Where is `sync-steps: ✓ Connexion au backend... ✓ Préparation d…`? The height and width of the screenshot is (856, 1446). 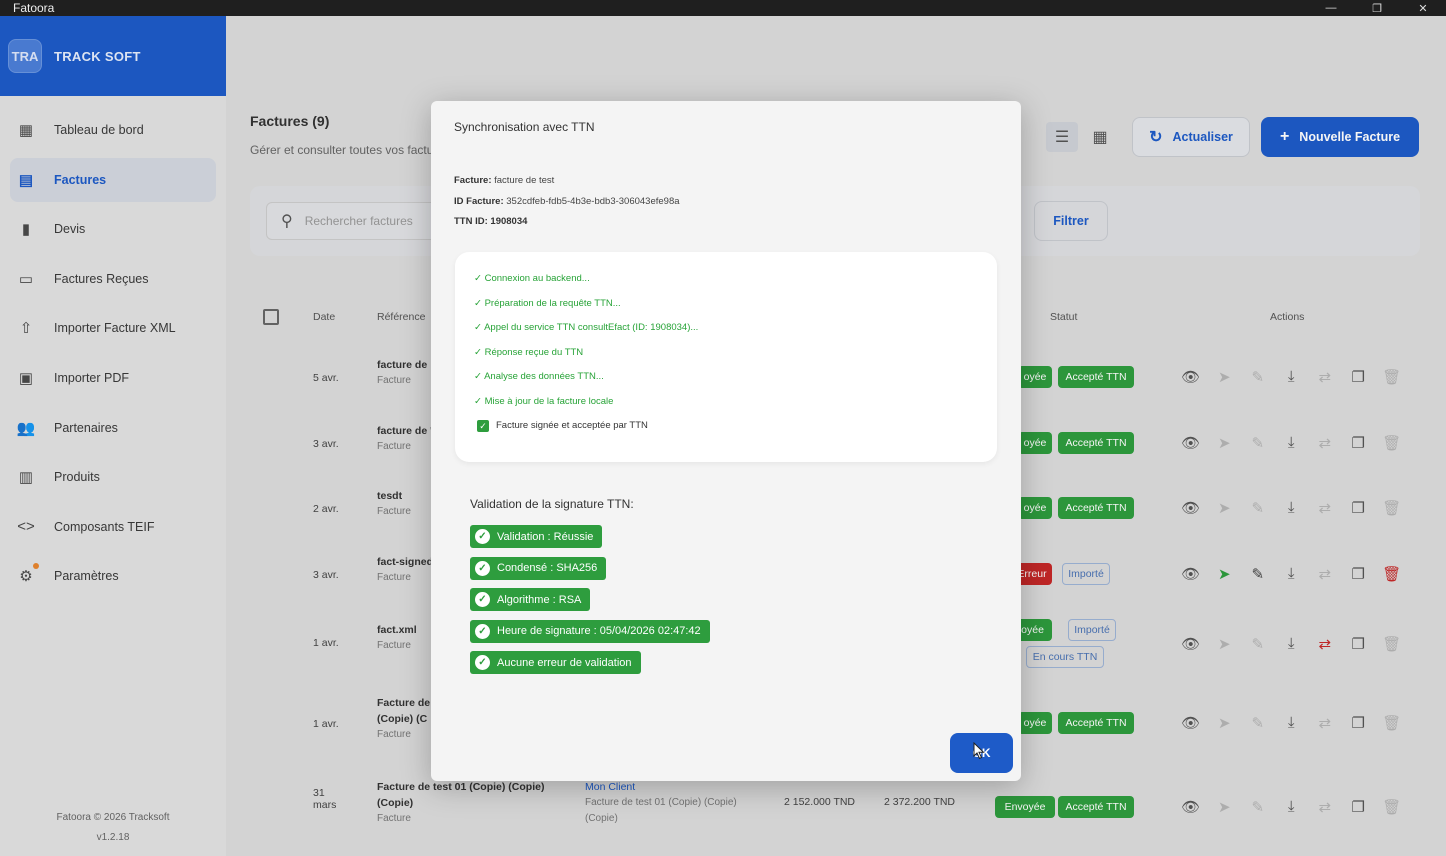
sync-steps: ✓ Connexion au backend... ✓ Préparation d… is located at coordinates (735, 340).